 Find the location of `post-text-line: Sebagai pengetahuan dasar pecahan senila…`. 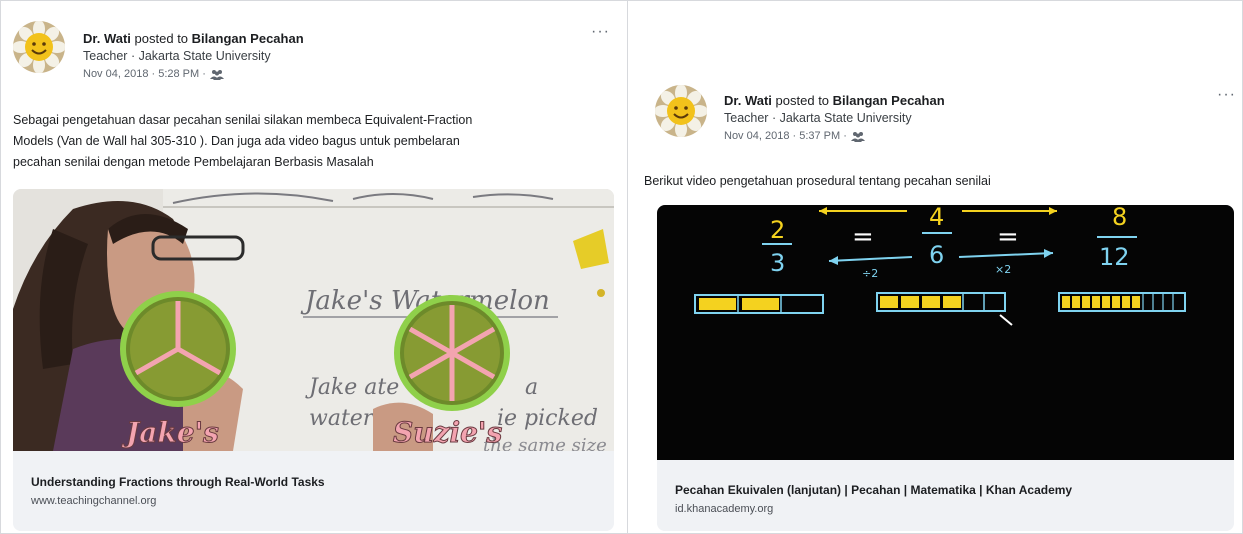

post-text-line: Sebagai pengetahuan dasar pecahan senila… is located at coordinates (243, 120).